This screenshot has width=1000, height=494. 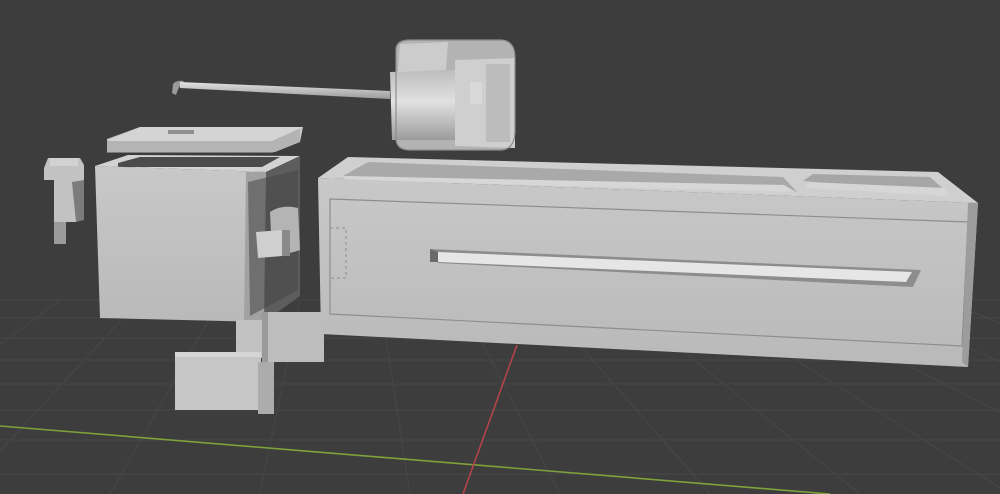 I want to click on side-clip-mesh, so click(x=64, y=201).